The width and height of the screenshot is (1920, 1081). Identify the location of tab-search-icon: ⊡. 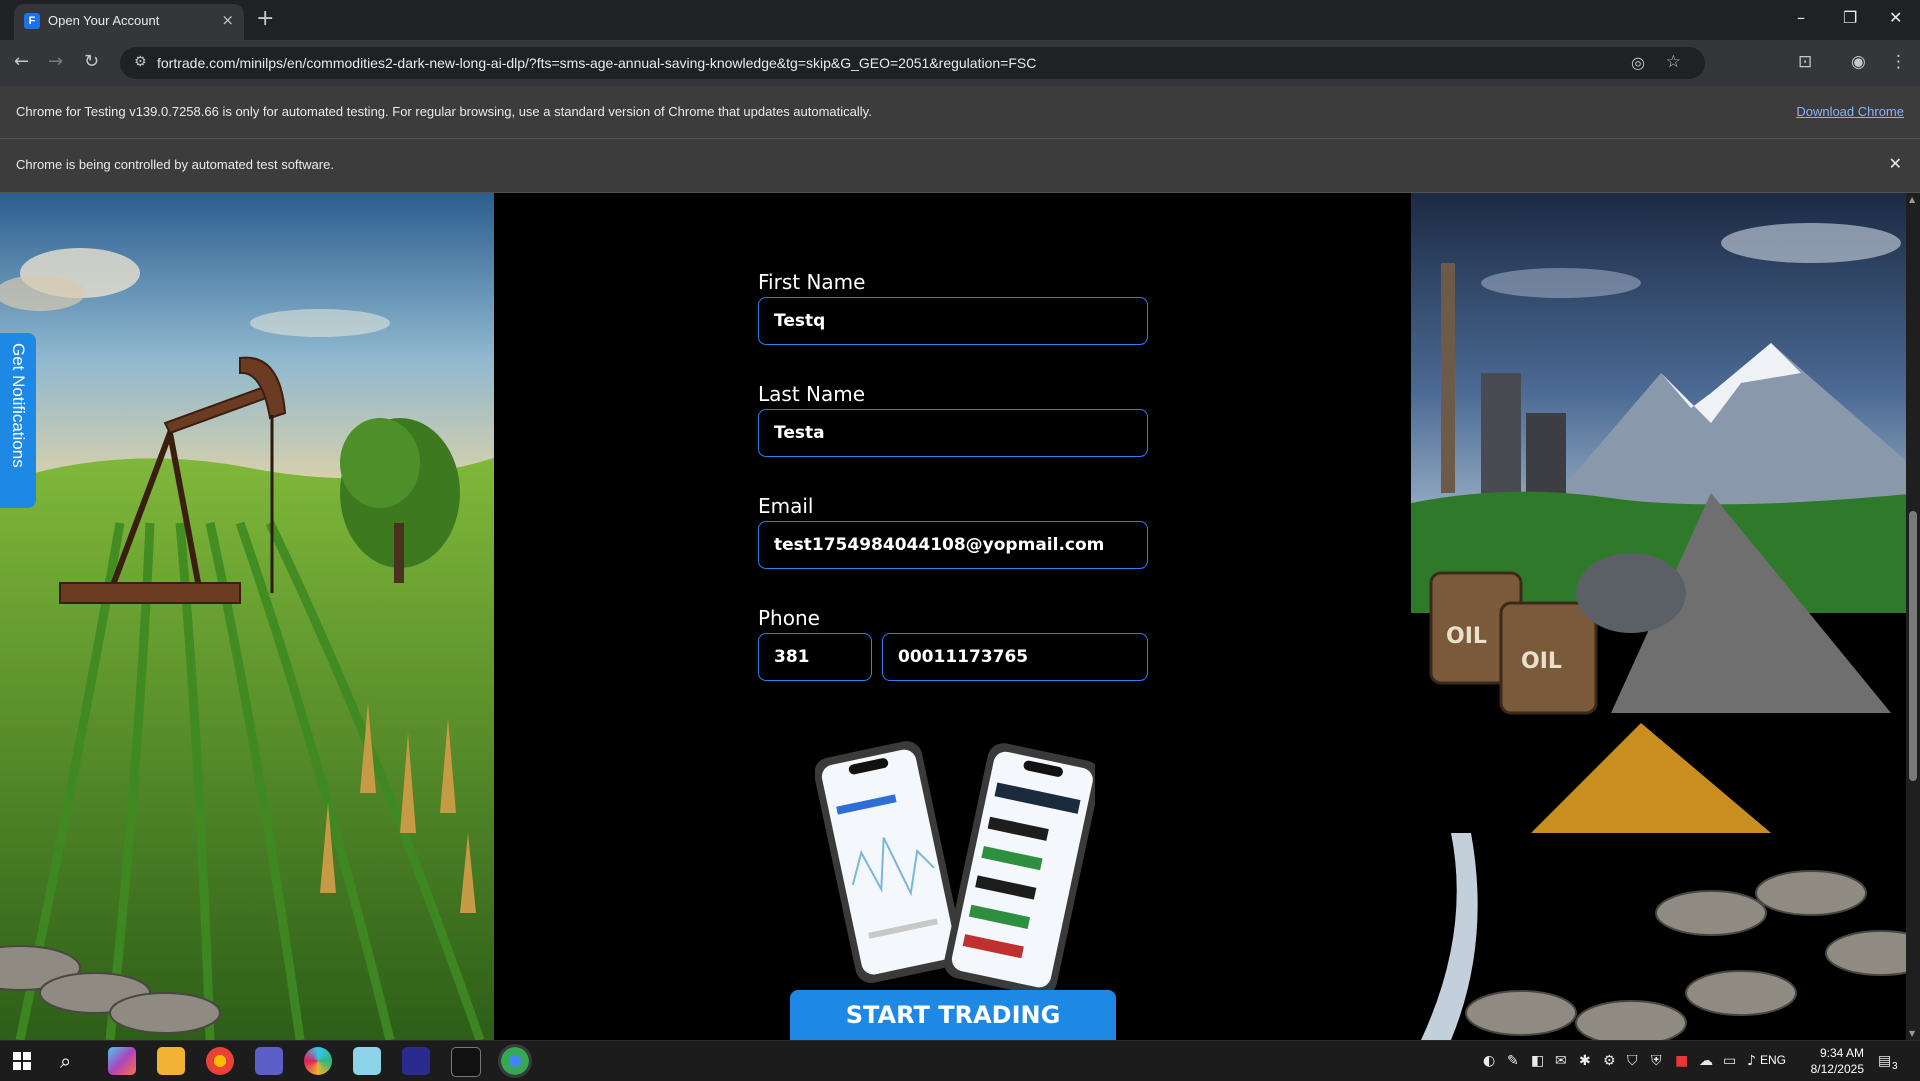
(1805, 62).